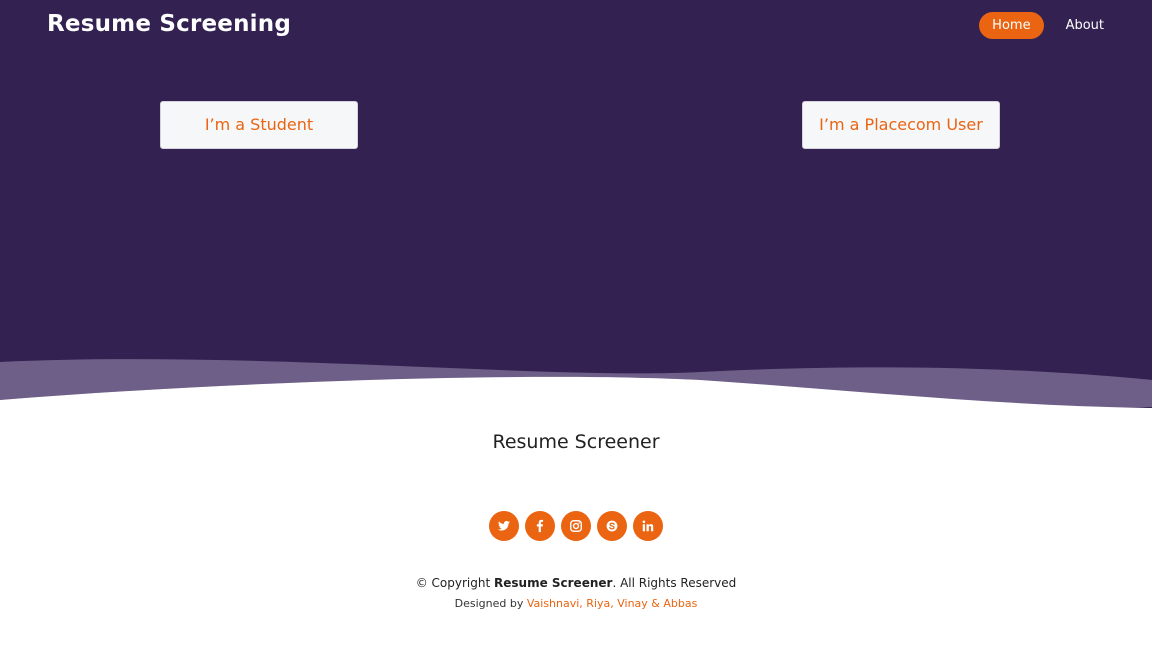 The height and width of the screenshot is (652, 1152). What do you see at coordinates (674, 583) in the screenshot?
I see `copyright-suffix: . All Rights Reserved` at bounding box center [674, 583].